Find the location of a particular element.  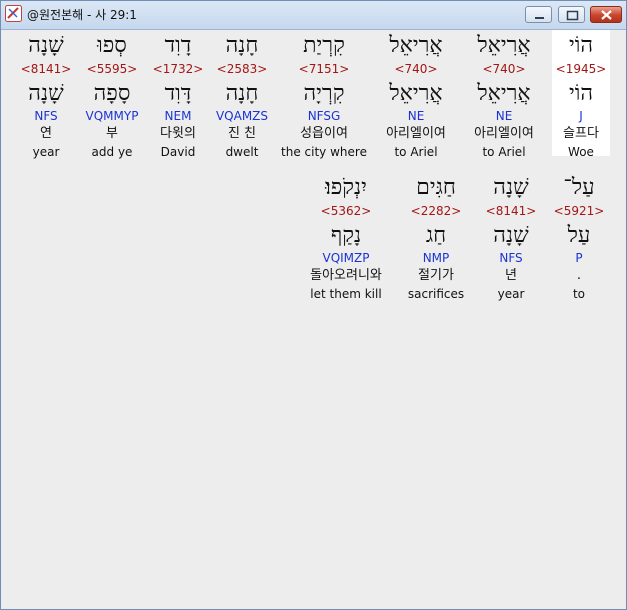

korean-gloss: 돌아오려니와 is located at coordinates (346, 275).